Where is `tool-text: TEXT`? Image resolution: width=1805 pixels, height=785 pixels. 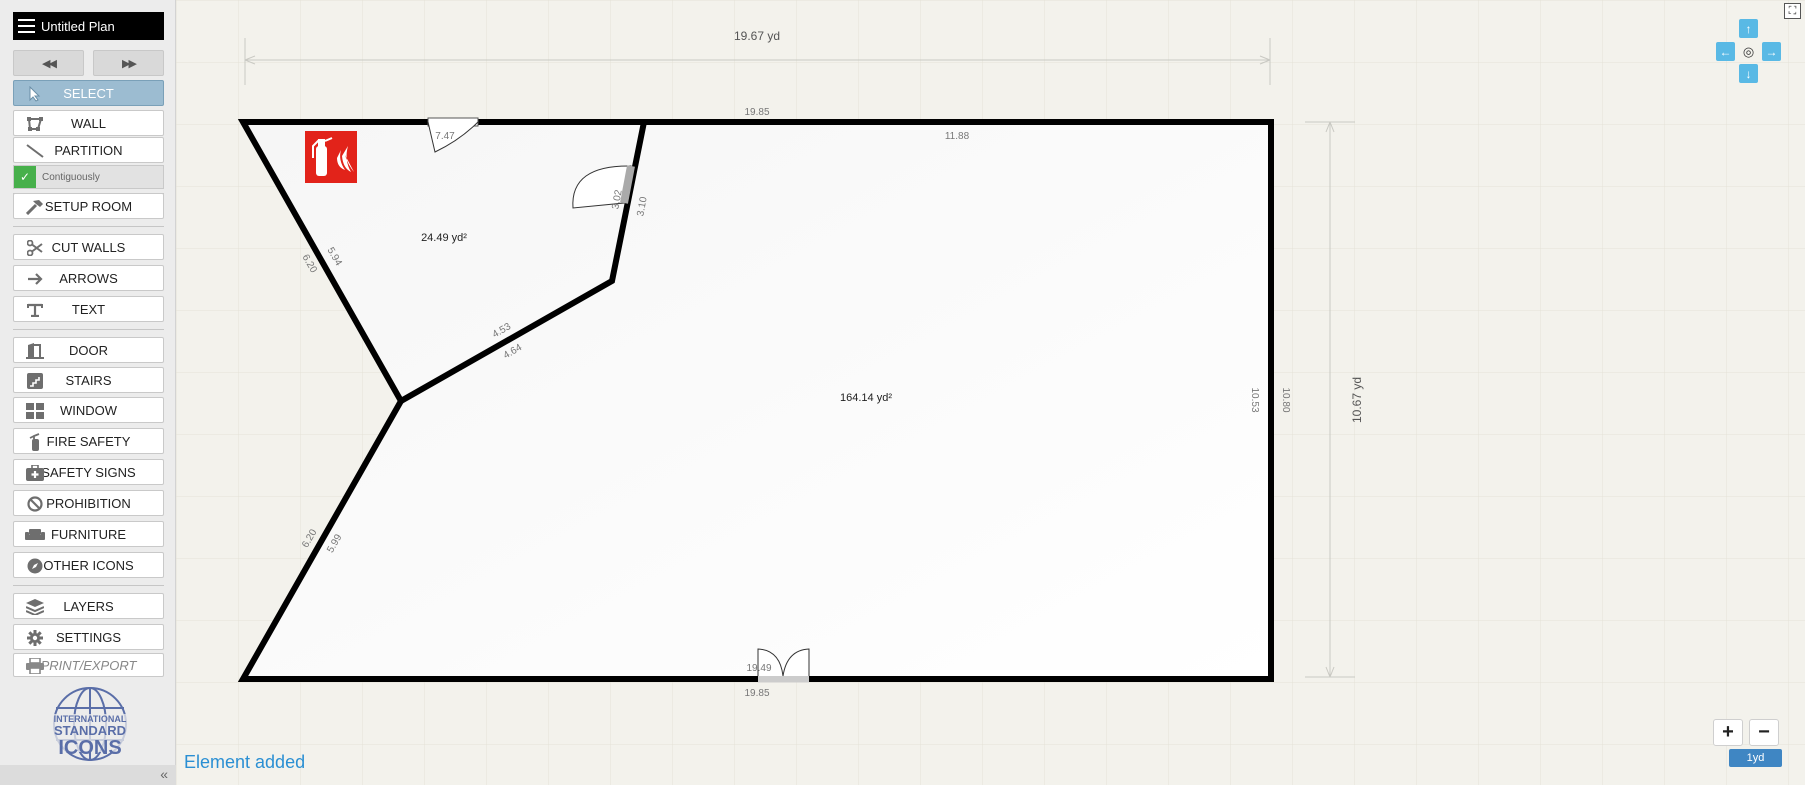 tool-text: TEXT is located at coordinates (88, 309).